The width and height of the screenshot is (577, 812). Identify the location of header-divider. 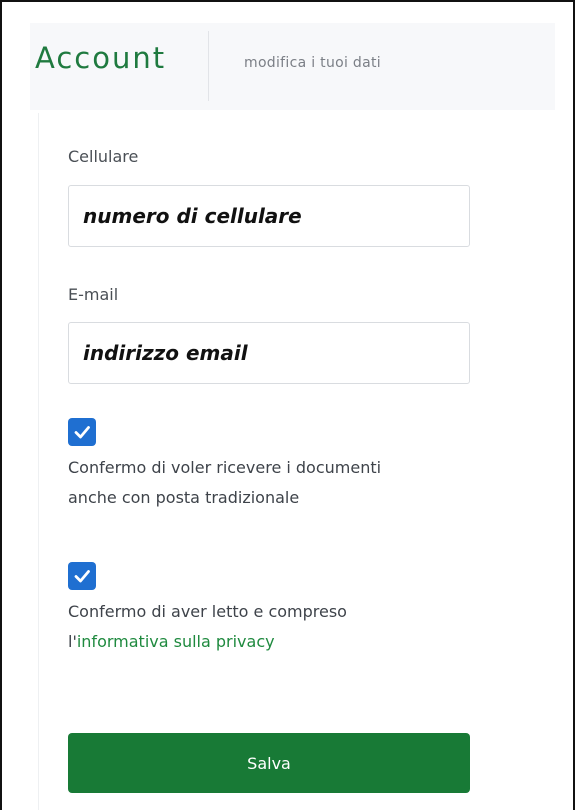
(208, 66).